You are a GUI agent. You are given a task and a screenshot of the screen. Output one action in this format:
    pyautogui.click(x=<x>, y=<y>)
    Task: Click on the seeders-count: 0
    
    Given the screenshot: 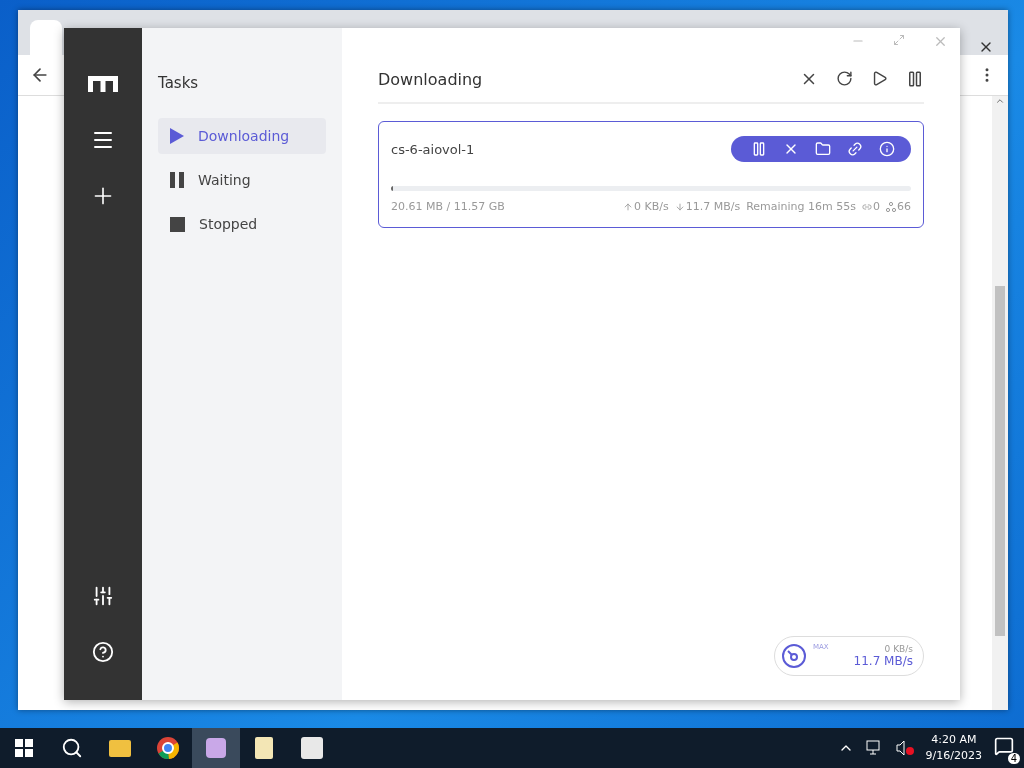 What is the action you would take?
    pyautogui.click(x=876, y=206)
    